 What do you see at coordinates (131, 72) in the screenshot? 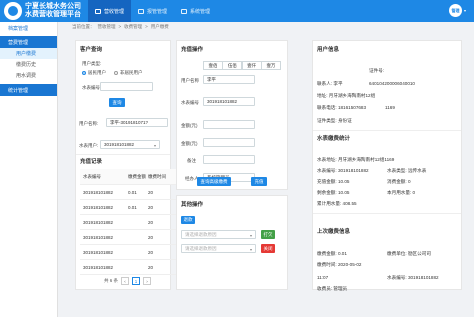
I see `radio-label: 非居民用户` at bounding box center [131, 72].